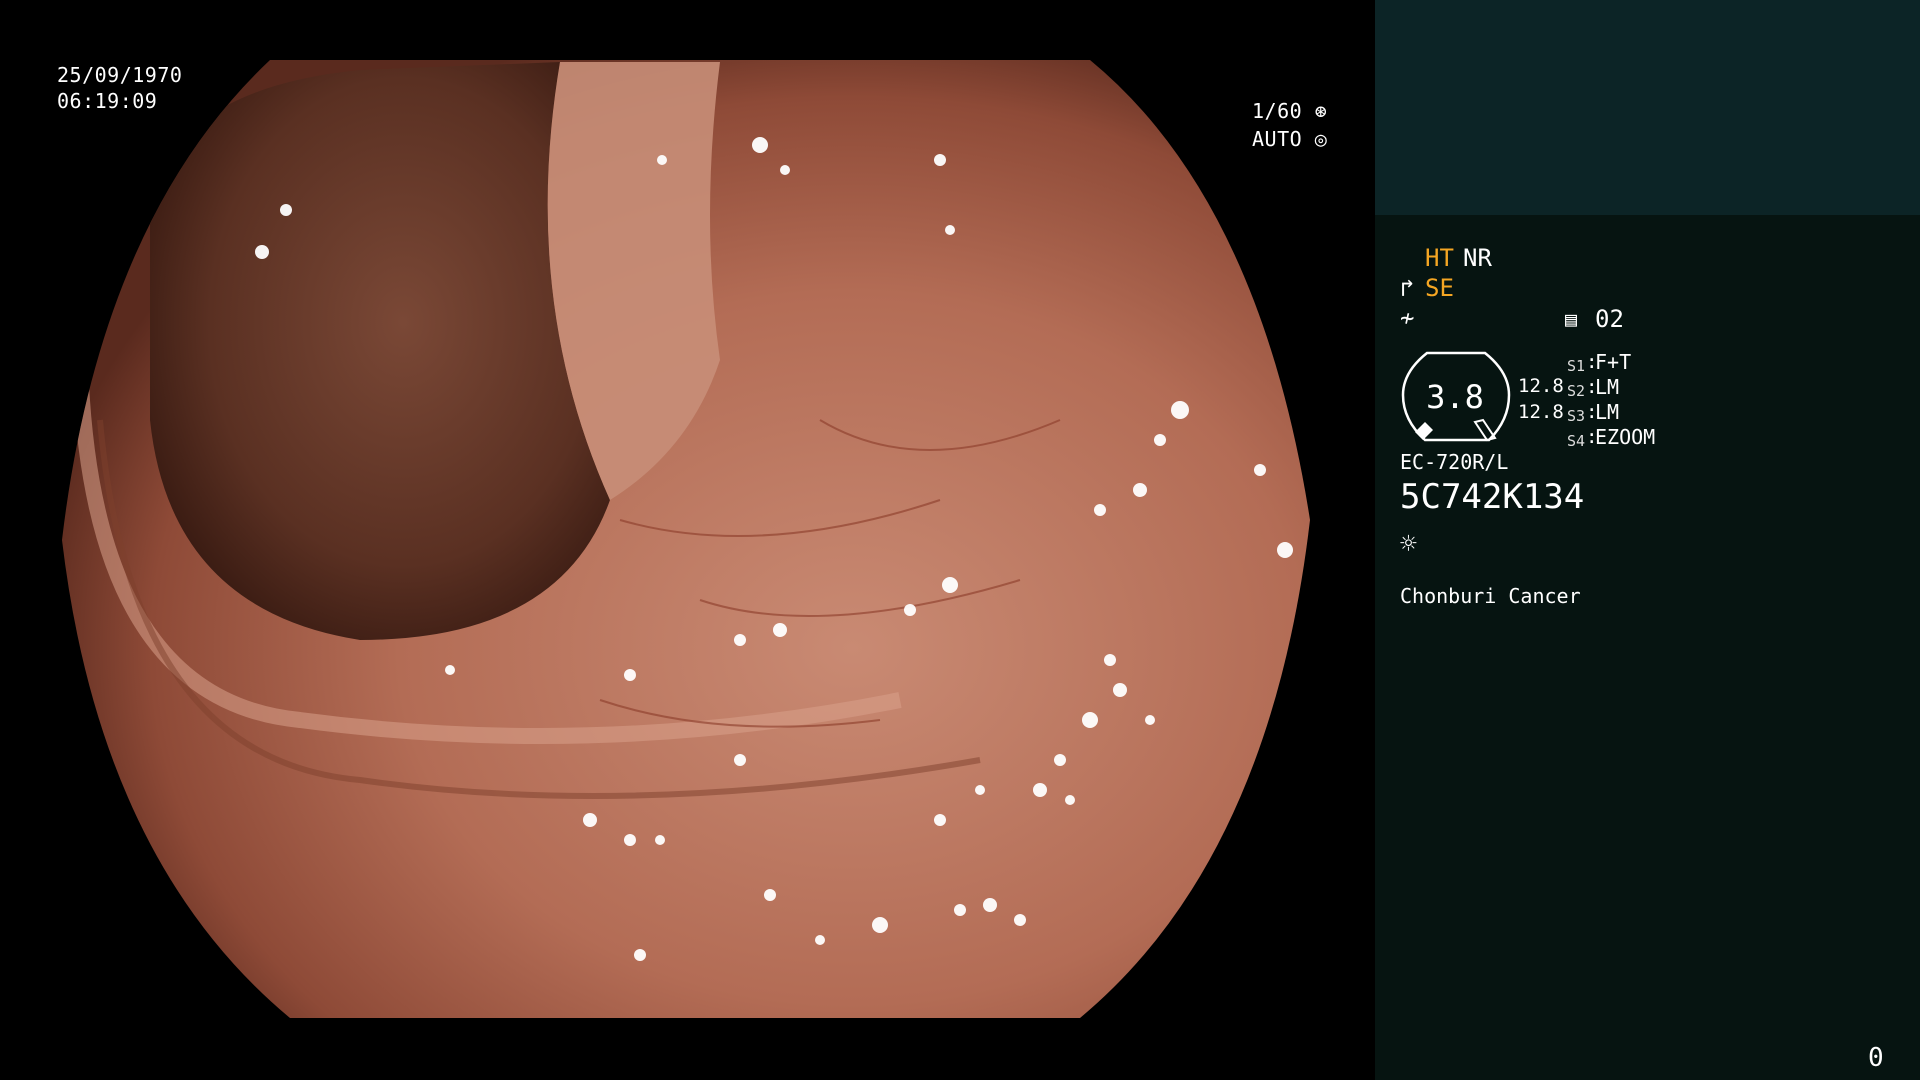 This screenshot has width=1920, height=1080. Describe the element at coordinates (1613, 362) in the screenshot. I see `switch-value: F+T` at that location.